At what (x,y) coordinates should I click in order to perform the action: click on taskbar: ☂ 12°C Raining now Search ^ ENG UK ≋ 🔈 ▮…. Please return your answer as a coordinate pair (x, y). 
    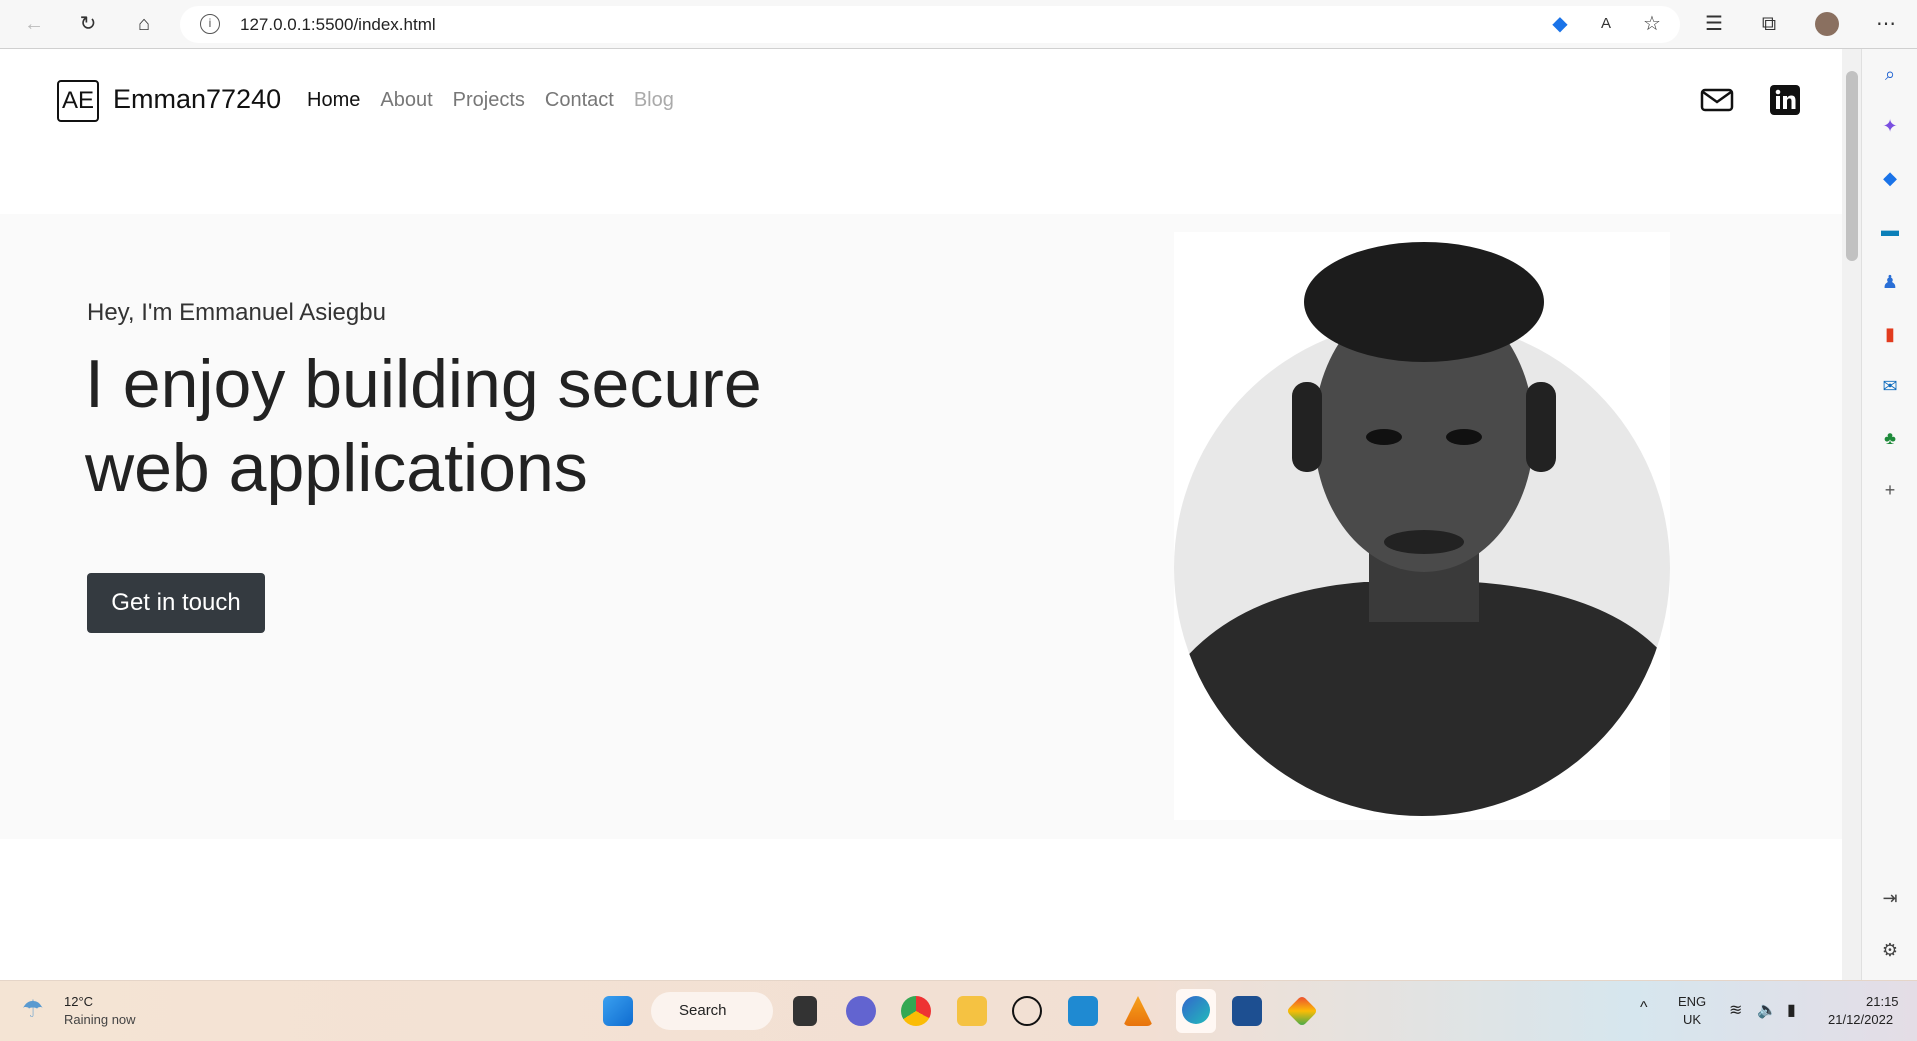
    Looking at the image, I should click on (958, 1010).